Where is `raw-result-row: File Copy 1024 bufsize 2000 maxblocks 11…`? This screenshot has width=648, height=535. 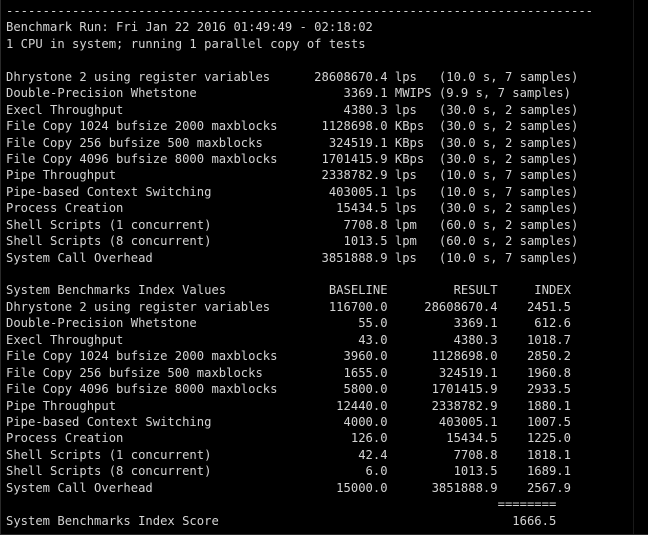
raw-result-row: File Copy 1024 bufsize 2000 maxblocks 11… is located at coordinates (292, 126).